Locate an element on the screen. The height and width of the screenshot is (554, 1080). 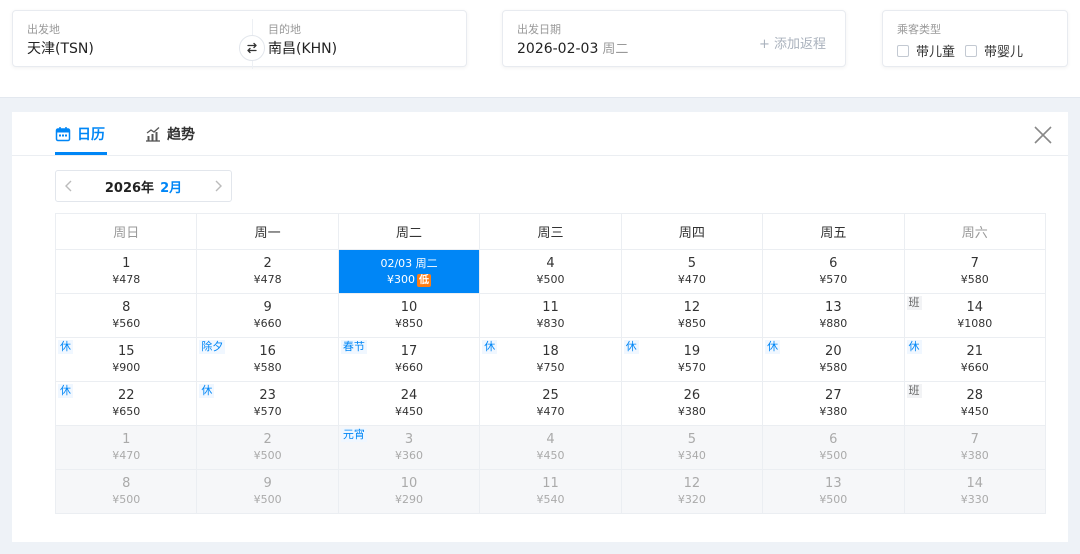
day-price-wrap: ¥570 is located at coordinates (692, 368).